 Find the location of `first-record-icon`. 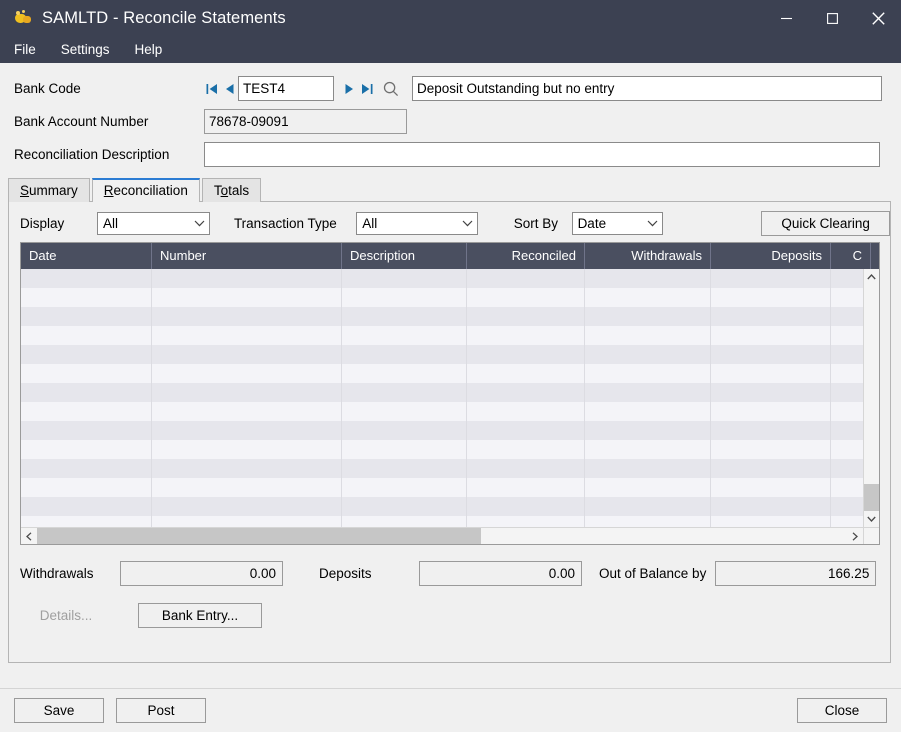

first-record-icon is located at coordinates (212, 89).